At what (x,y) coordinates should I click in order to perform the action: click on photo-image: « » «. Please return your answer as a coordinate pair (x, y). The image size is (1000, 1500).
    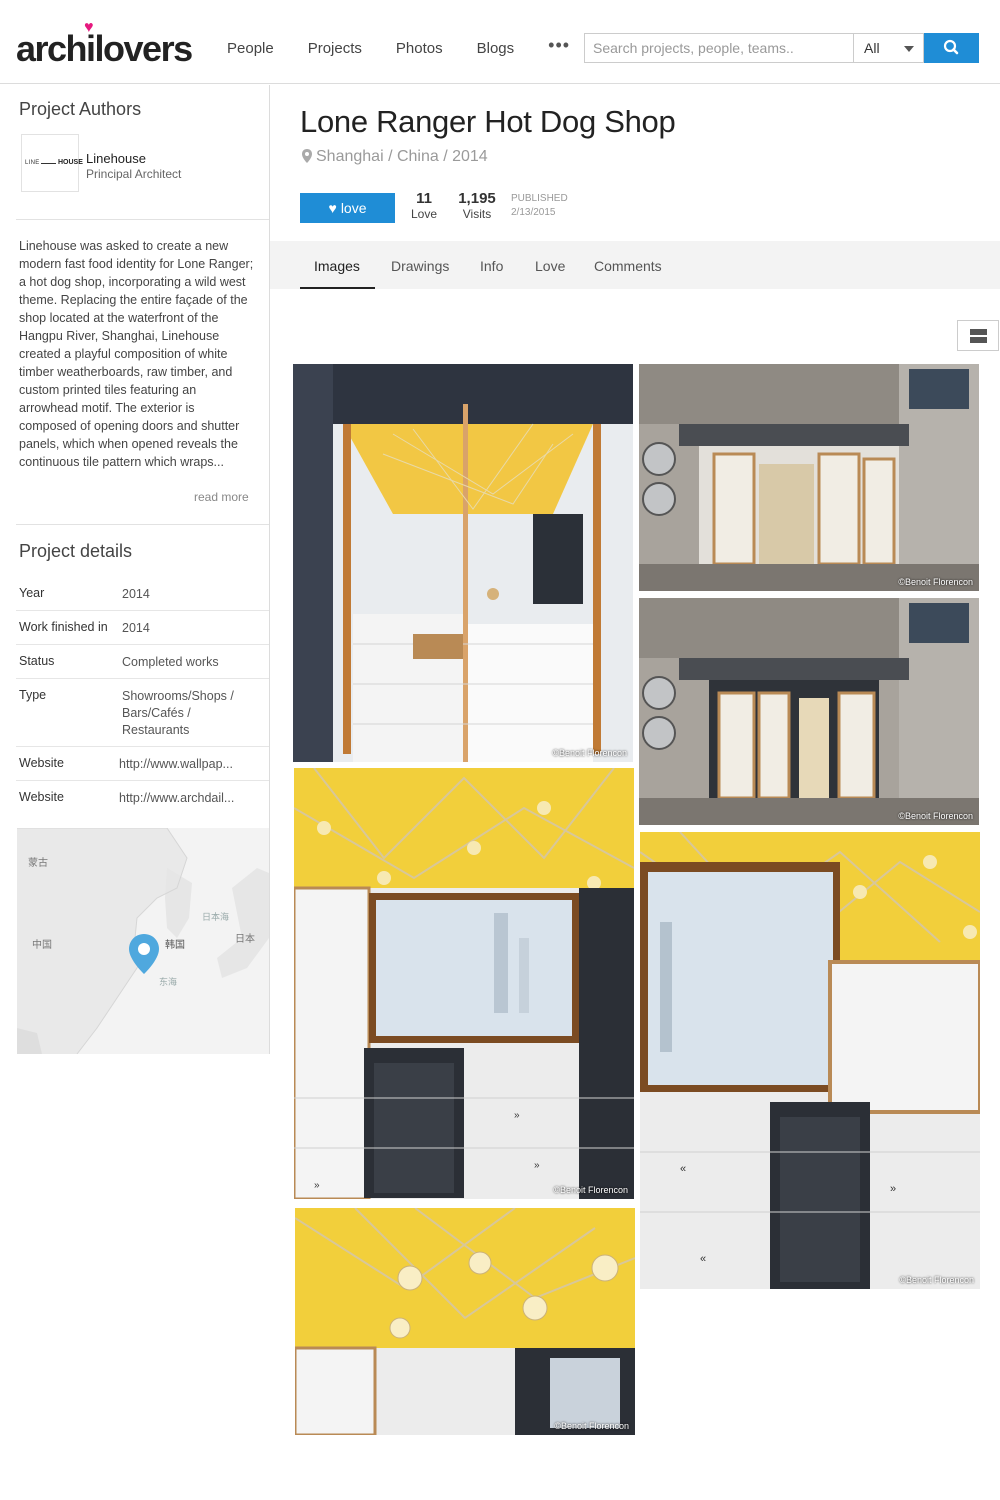
    Looking at the image, I should click on (810, 1060).